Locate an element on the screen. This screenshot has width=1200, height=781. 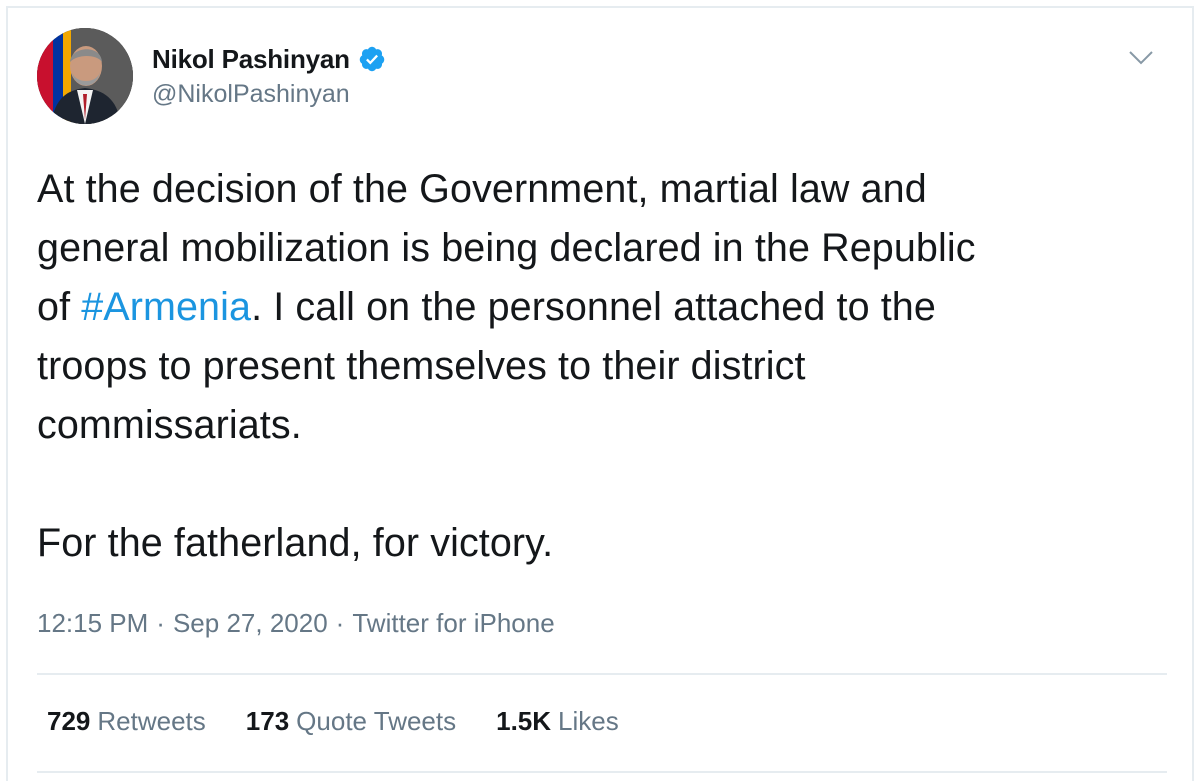
retweets-label: Retweets is located at coordinates (151, 721).